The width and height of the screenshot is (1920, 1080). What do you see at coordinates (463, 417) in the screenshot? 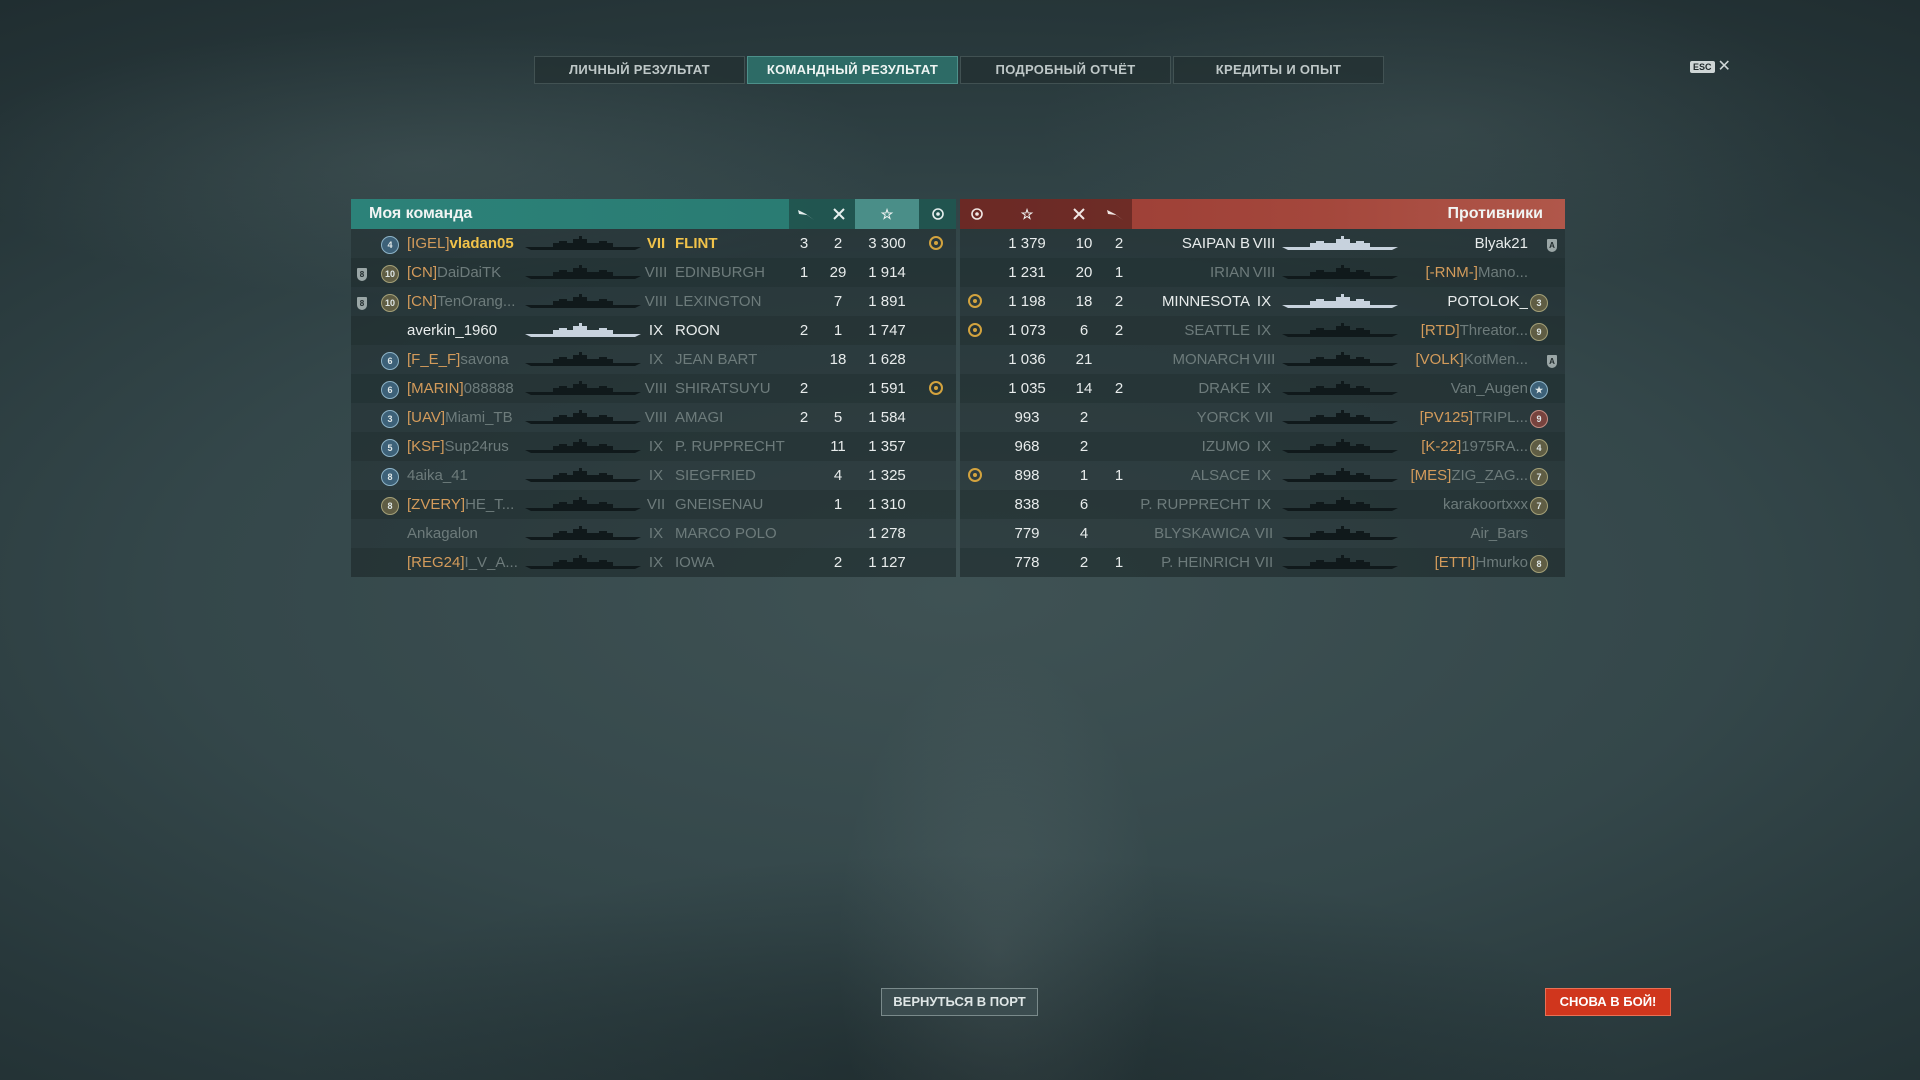
I see `player-name: [UAV]Miami_TB` at bounding box center [463, 417].